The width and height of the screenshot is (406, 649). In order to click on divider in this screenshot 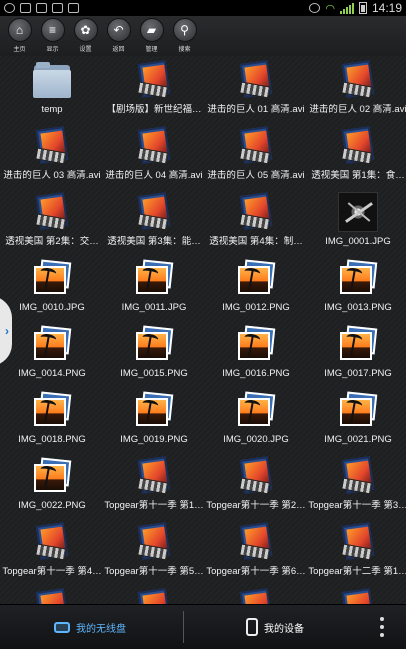, I will do `click(183, 627)`.